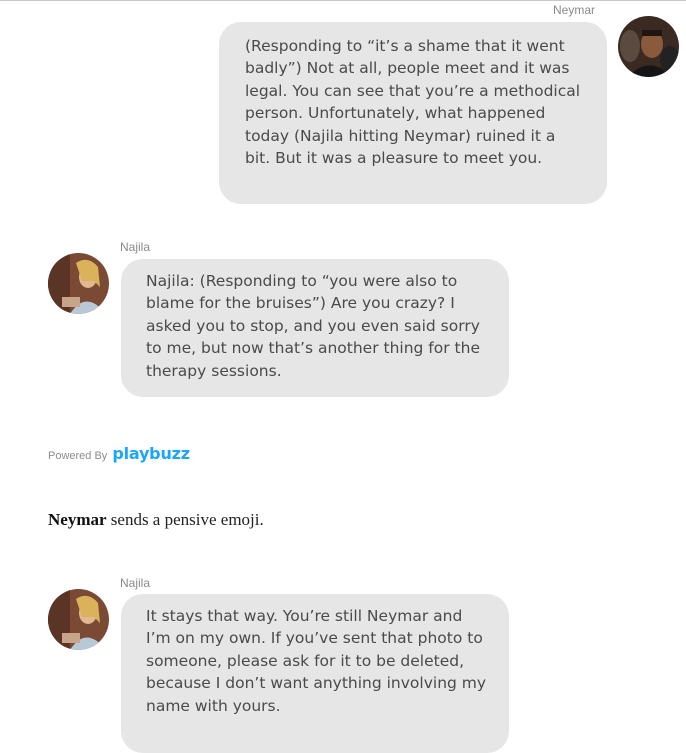 Image resolution: width=686 pixels, height=753 pixels. I want to click on narration-rest: sends a pensive emoji., so click(185, 519).